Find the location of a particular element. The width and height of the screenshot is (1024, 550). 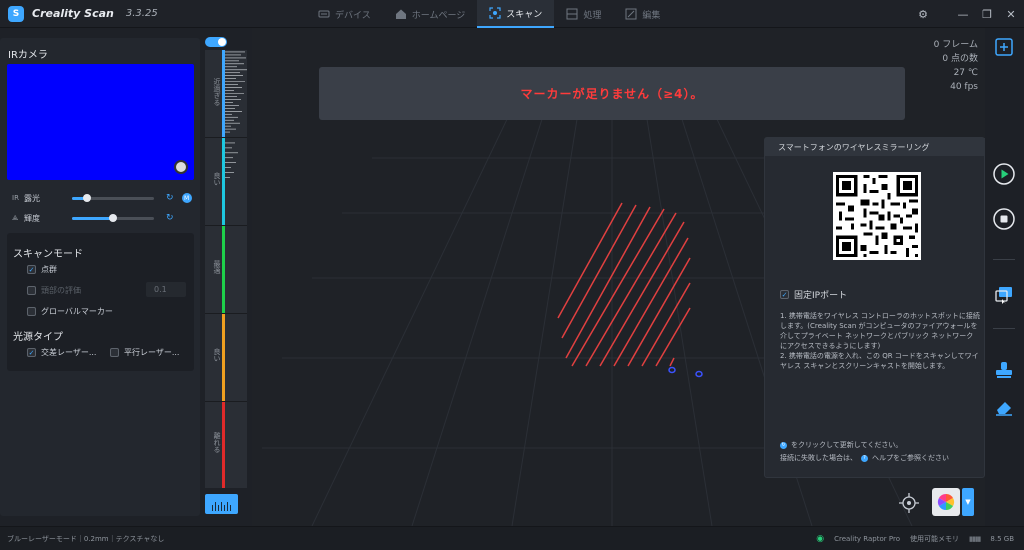

brightness-reset-icon: ↻ is located at coordinates (170, 218).